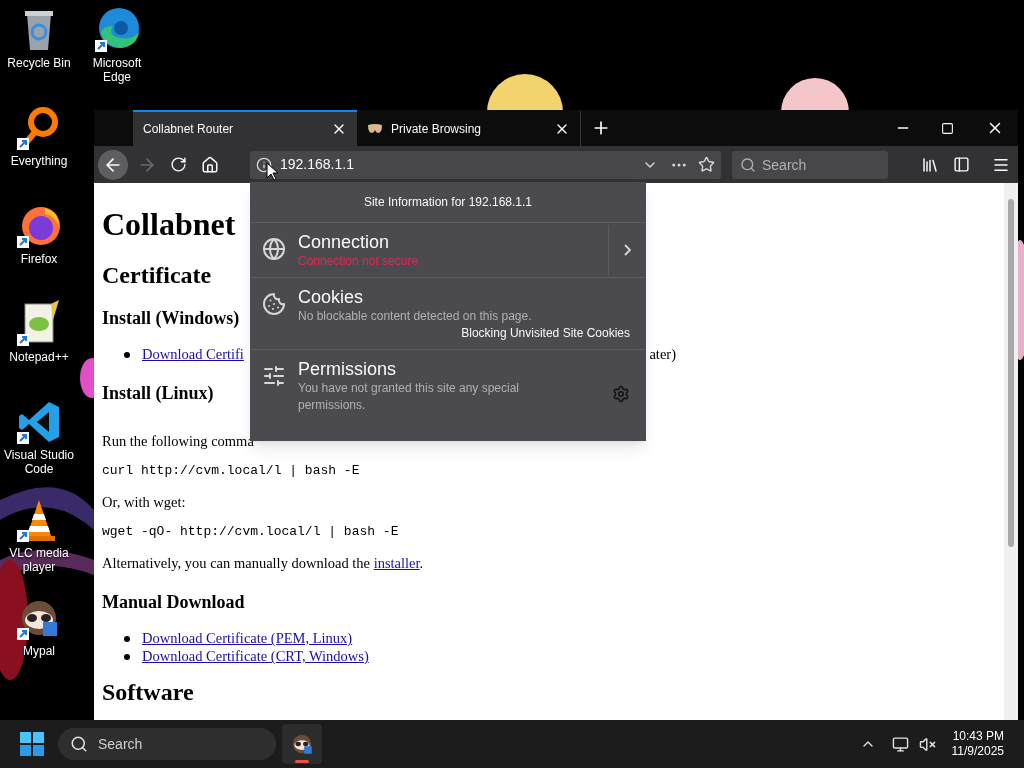 This screenshot has width=1024, height=768. I want to click on back-button, so click(113, 164).